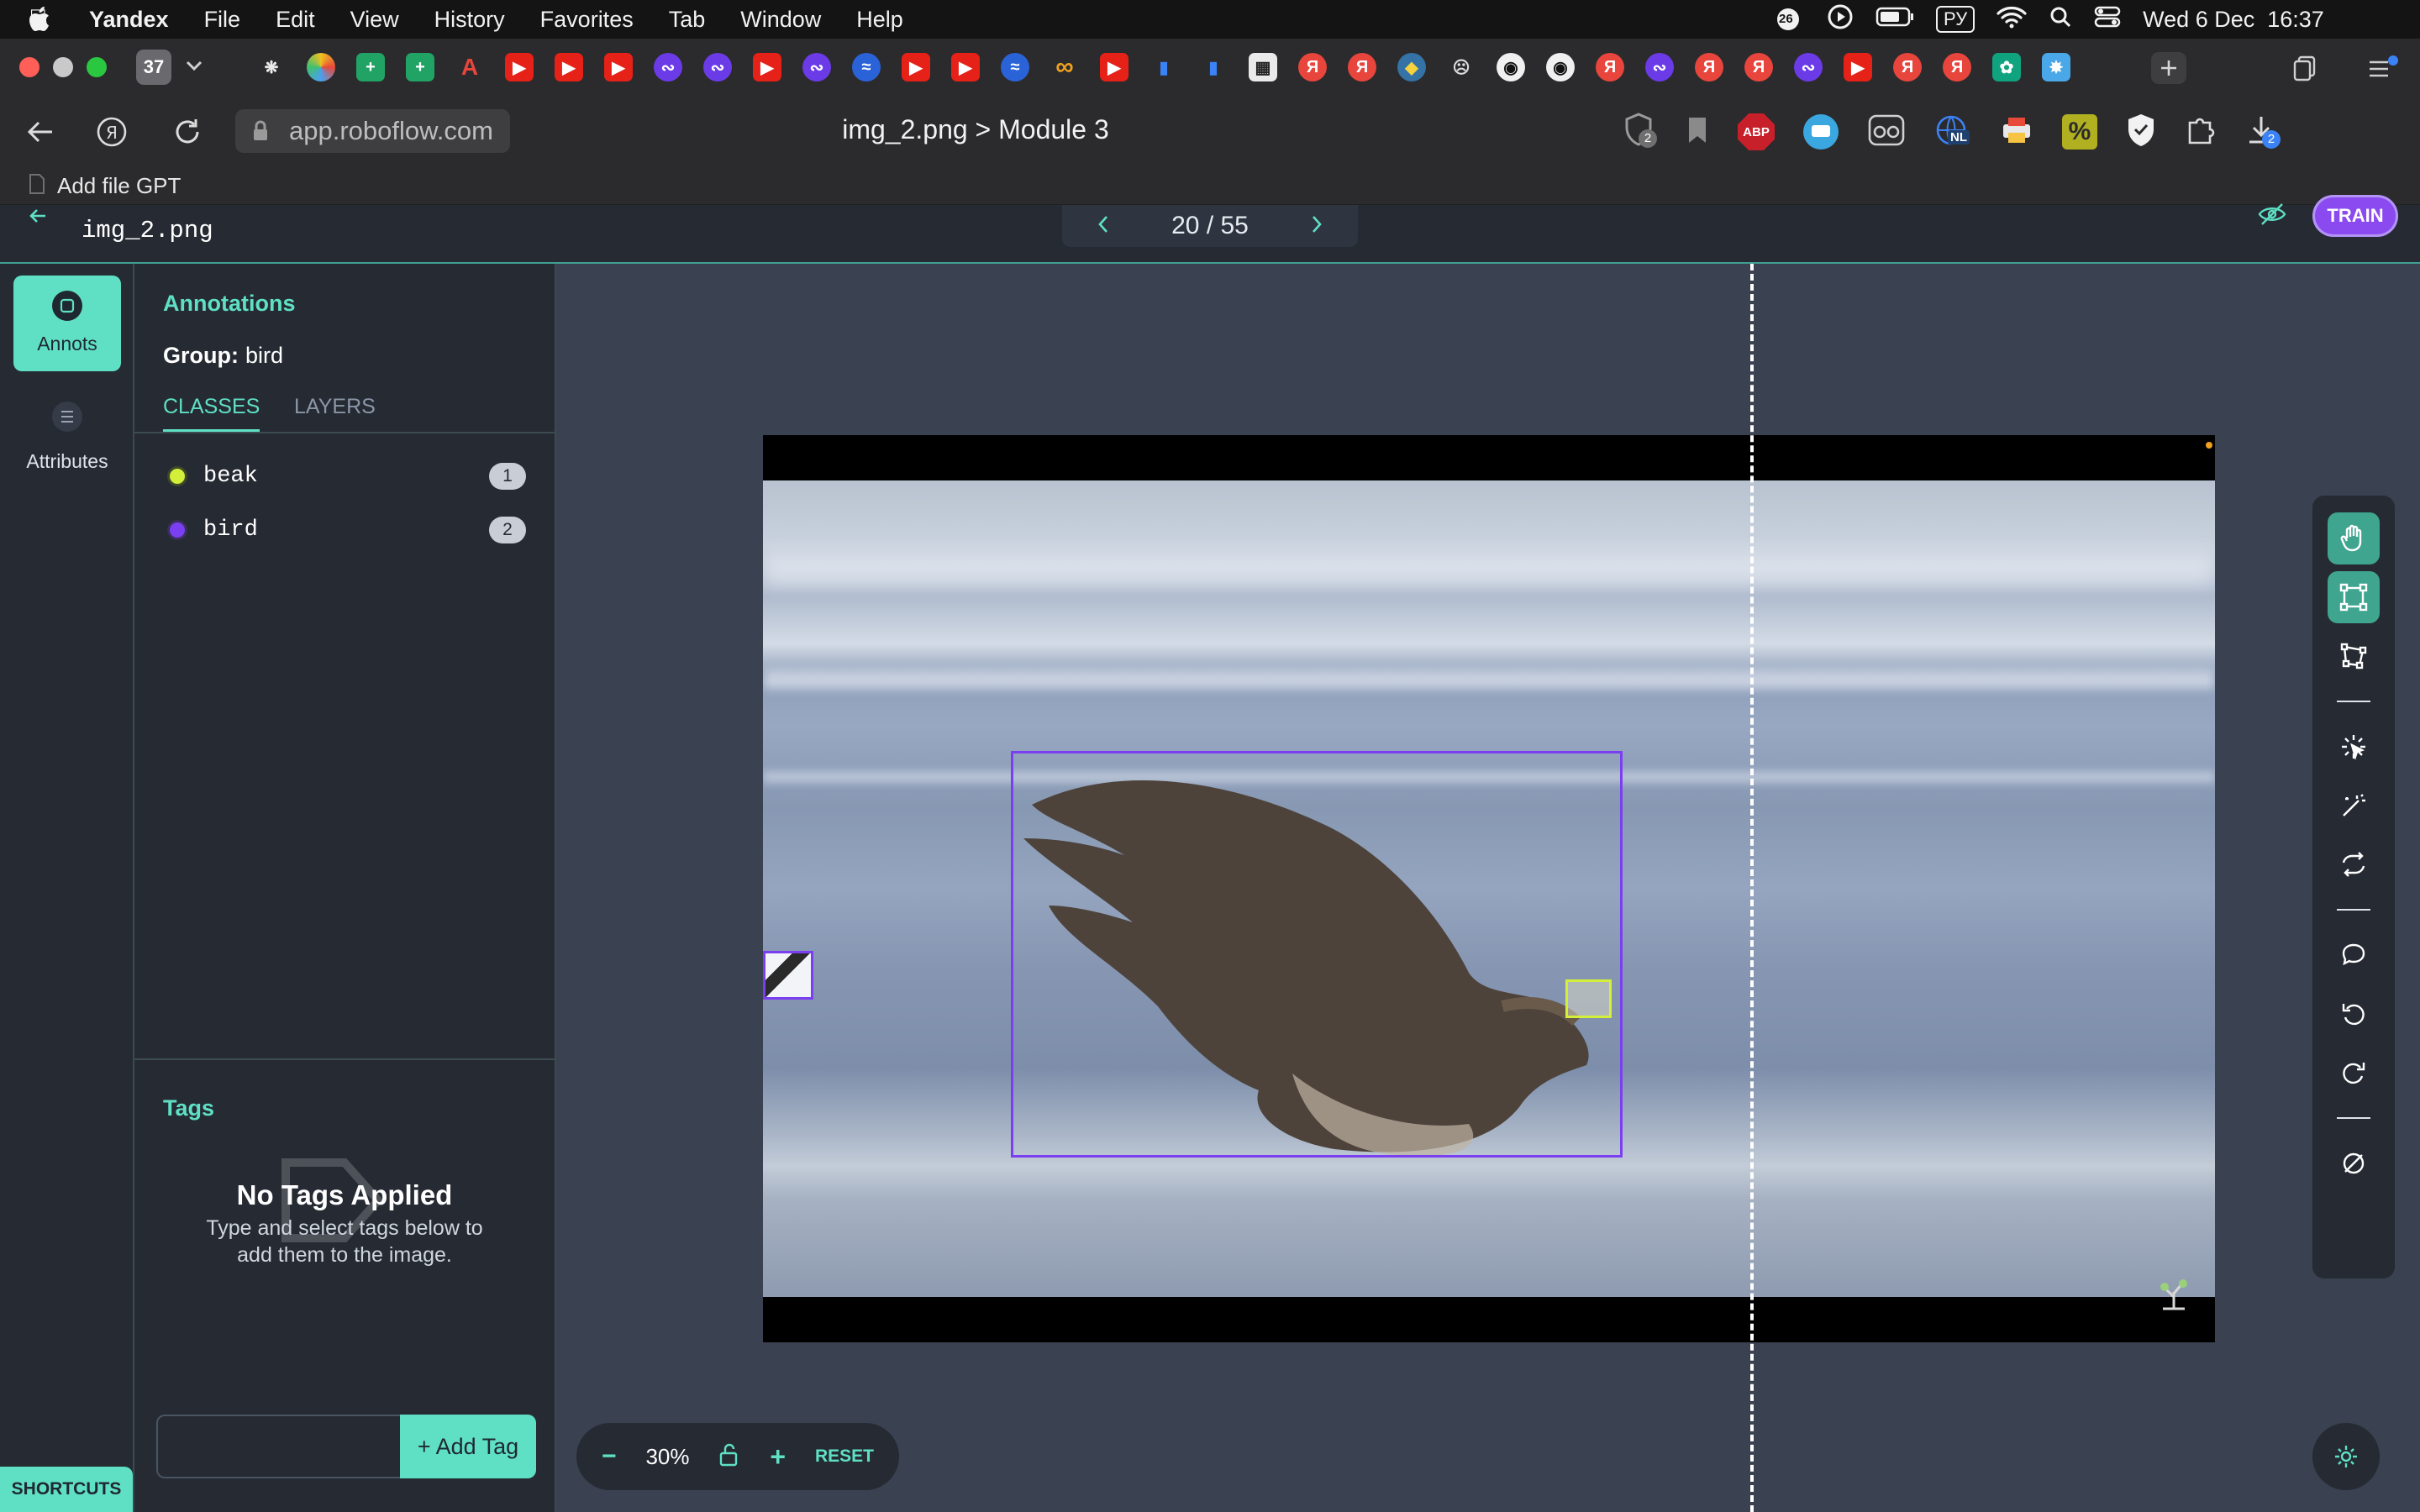 Image resolution: width=2420 pixels, height=1512 pixels. I want to click on tab-yandex-icon-2: Я, so click(1362, 67).